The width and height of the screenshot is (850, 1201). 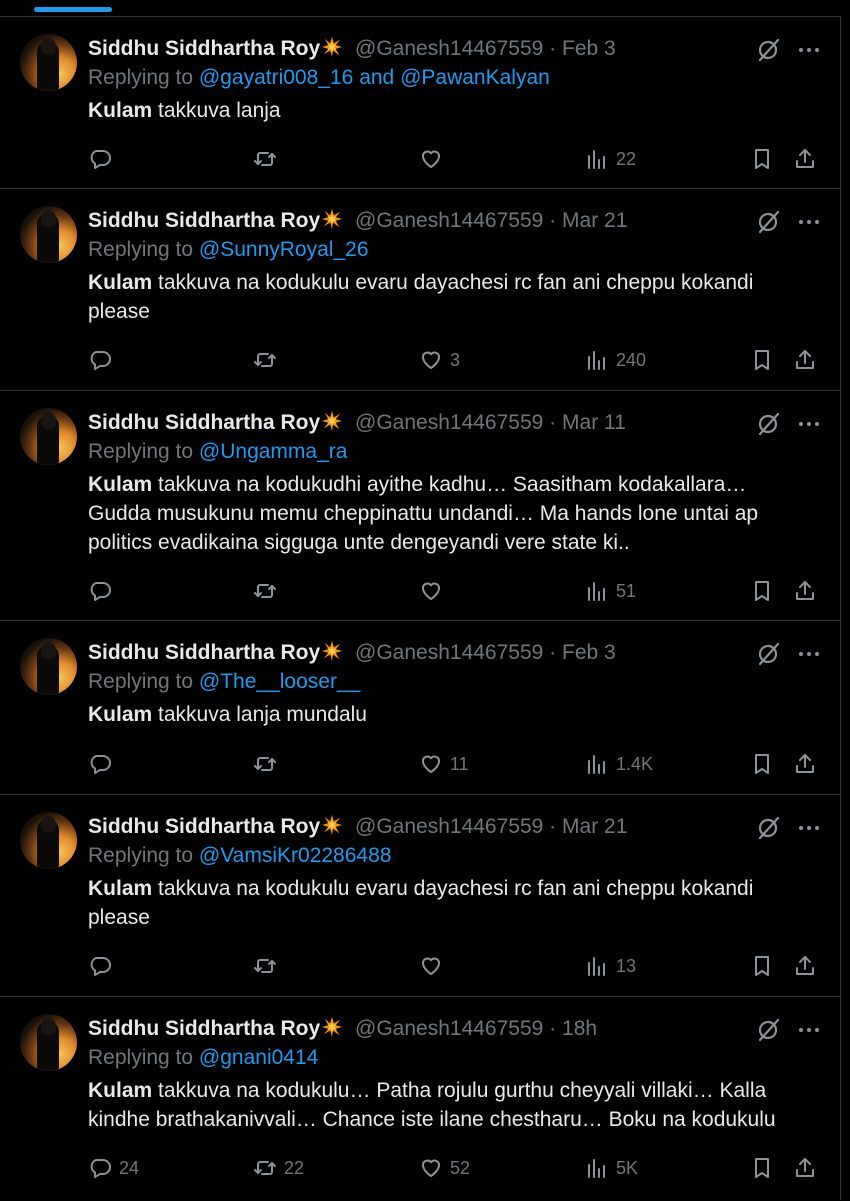 I want to click on views-button: 51, so click(x=610, y=590).